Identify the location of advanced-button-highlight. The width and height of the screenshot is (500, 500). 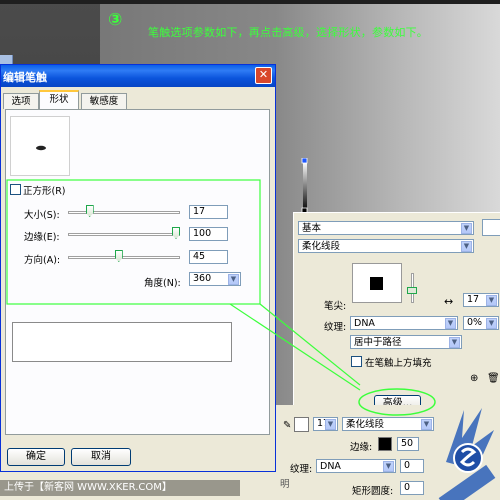
(397, 402).